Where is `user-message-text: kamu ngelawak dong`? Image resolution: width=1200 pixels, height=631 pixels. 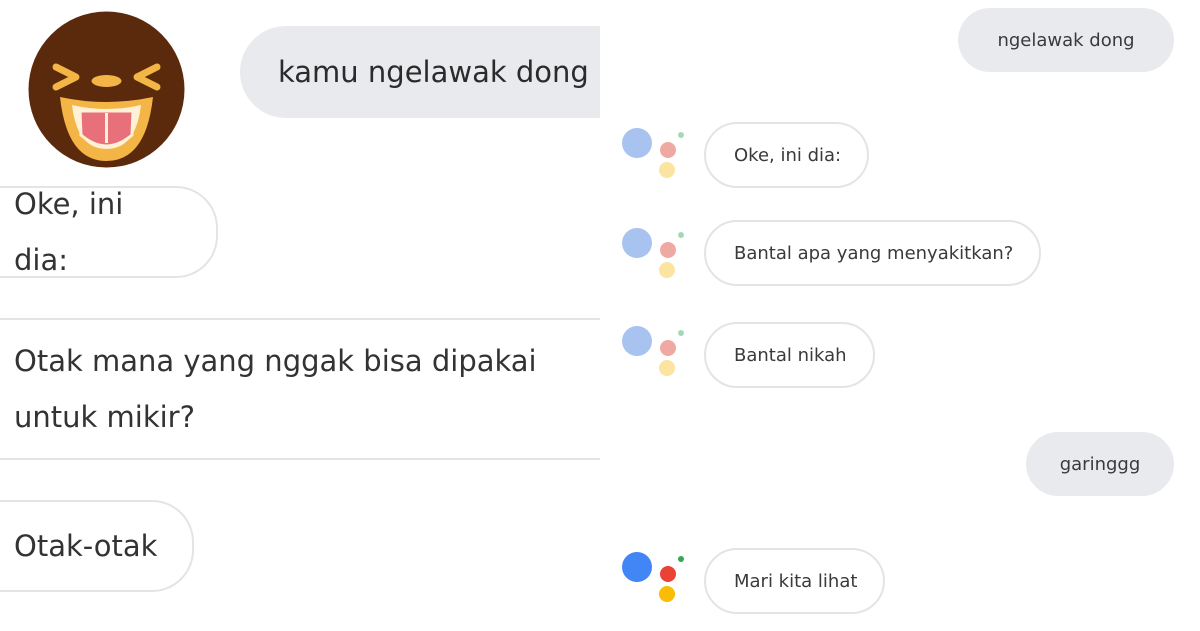
user-message-text: kamu ngelawak dong is located at coordinates (433, 72).